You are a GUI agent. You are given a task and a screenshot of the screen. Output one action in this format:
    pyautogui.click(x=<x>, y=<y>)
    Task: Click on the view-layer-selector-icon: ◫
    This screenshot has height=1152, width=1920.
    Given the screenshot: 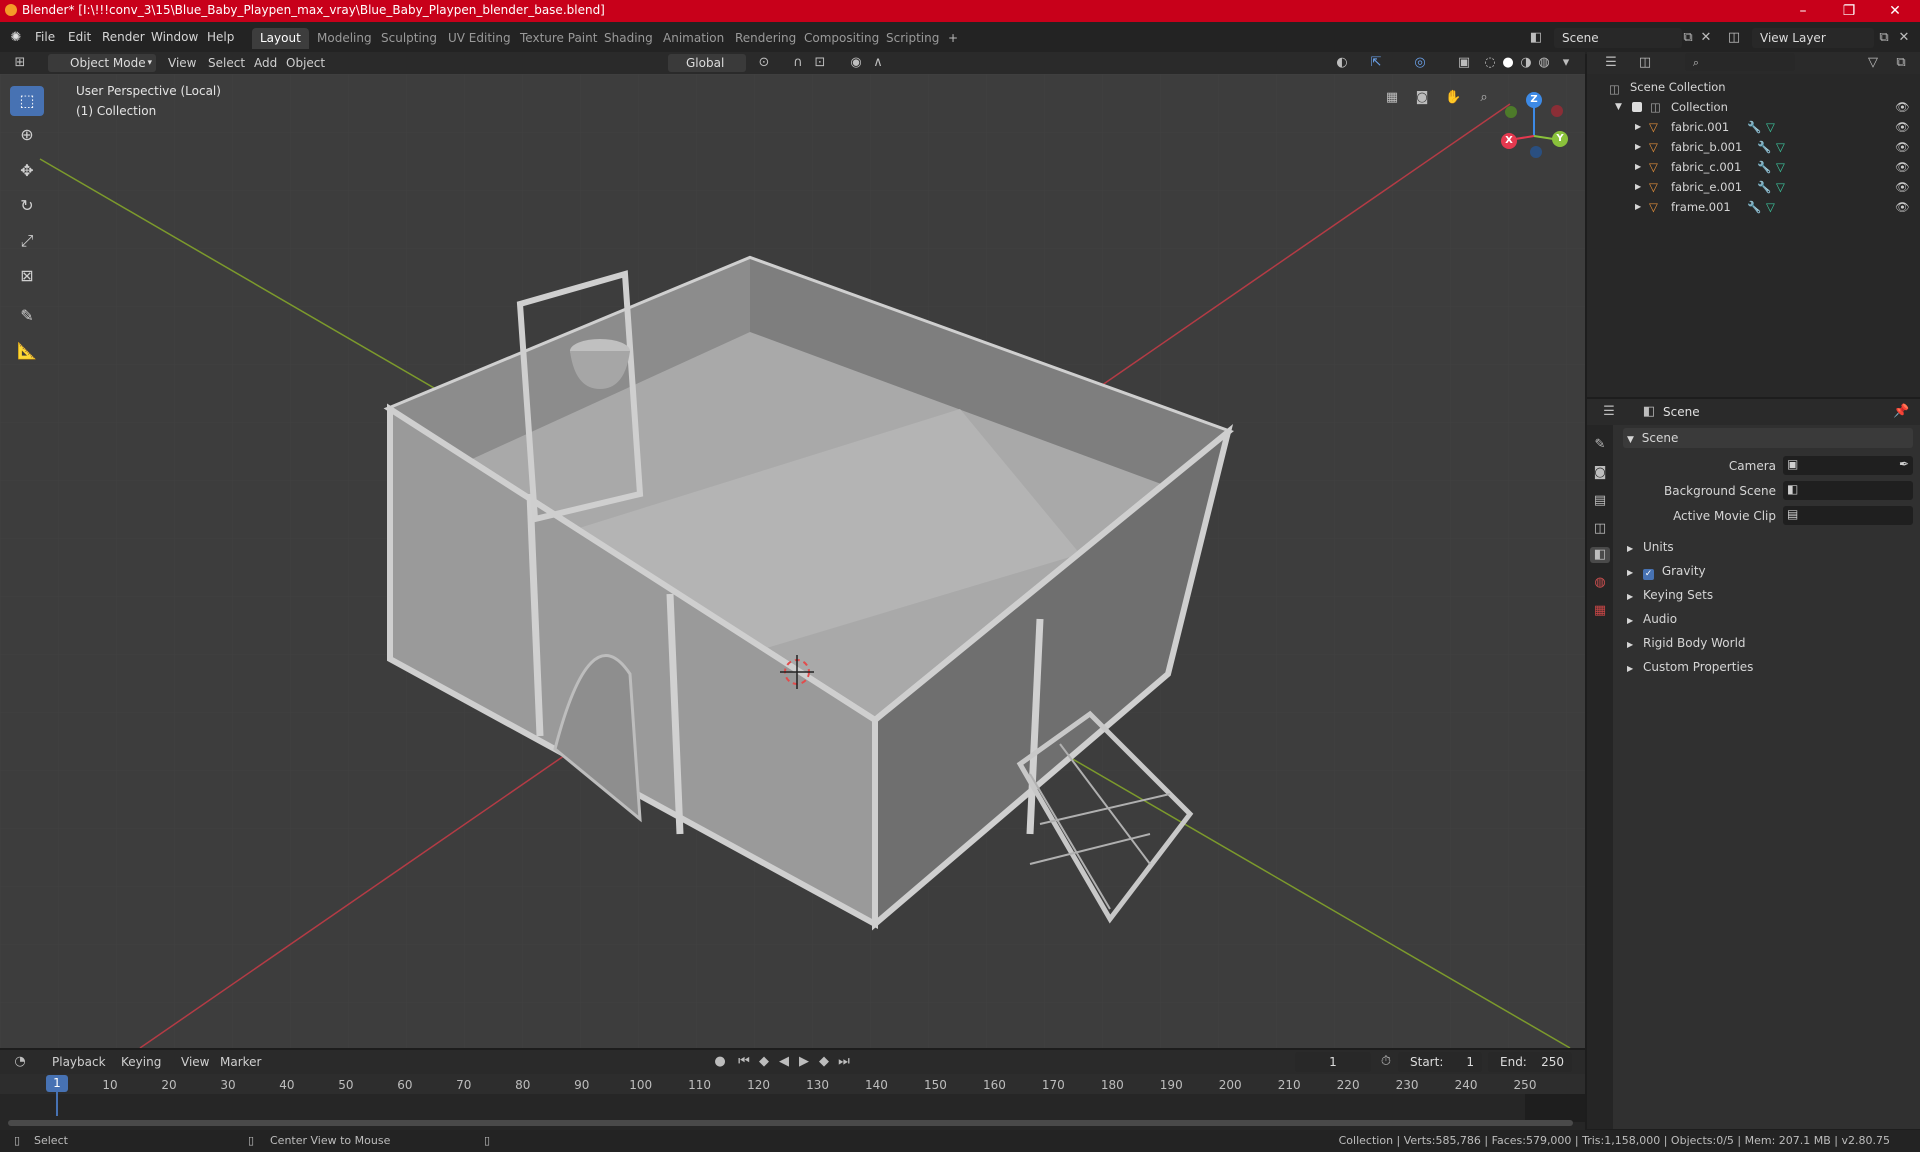 What is the action you would take?
    pyautogui.click(x=1734, y=38)
    